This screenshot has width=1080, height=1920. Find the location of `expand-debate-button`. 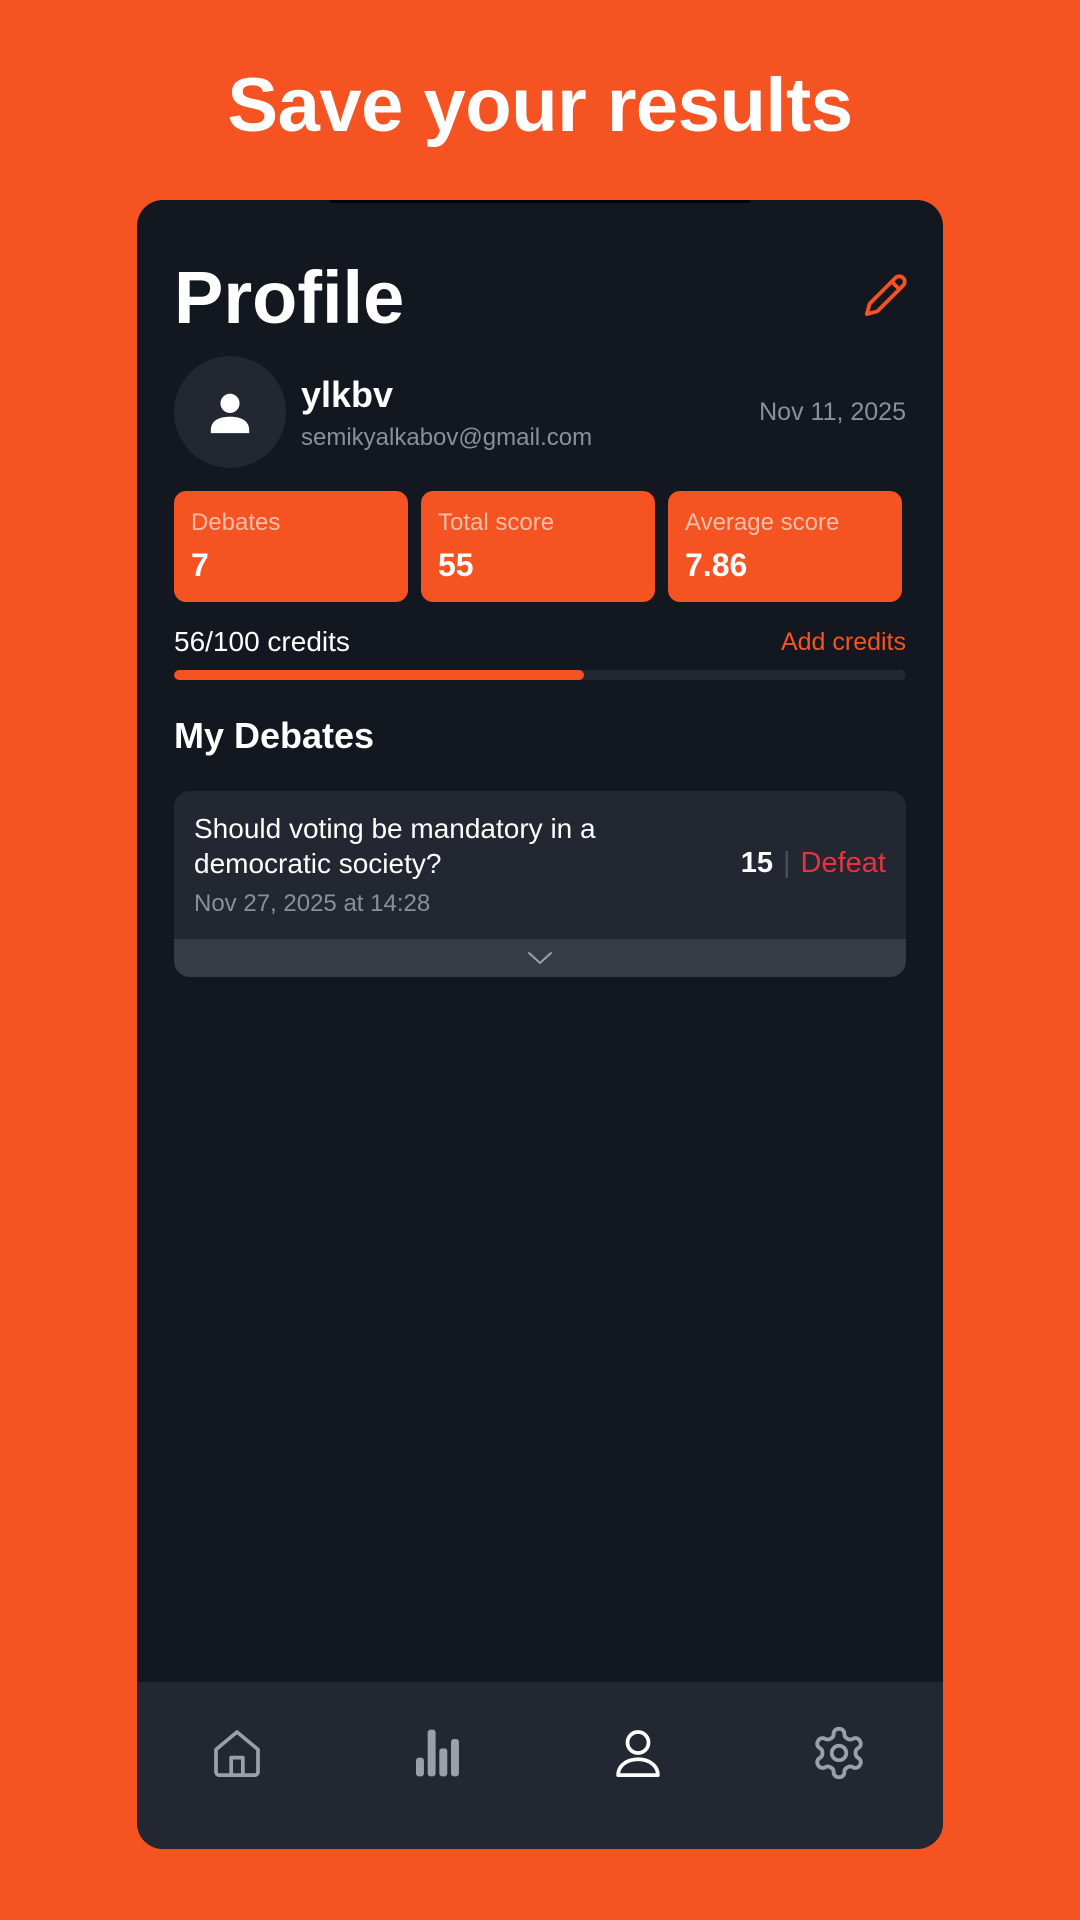

expand-debate-button is located at coordinates (540, 958).